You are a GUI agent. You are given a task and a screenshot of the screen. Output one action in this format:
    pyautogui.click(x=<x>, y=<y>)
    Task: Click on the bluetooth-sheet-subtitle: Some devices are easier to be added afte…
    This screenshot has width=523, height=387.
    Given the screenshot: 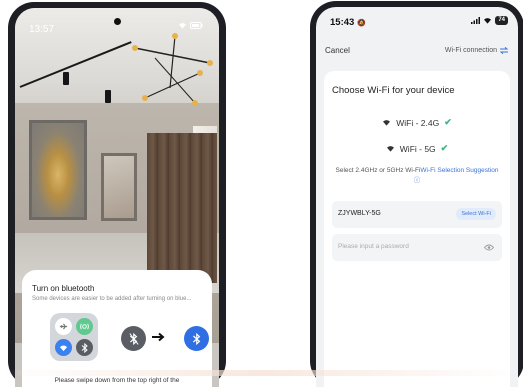 What is the action you would take?
    pyautogui.click(x=112, y=299)
    